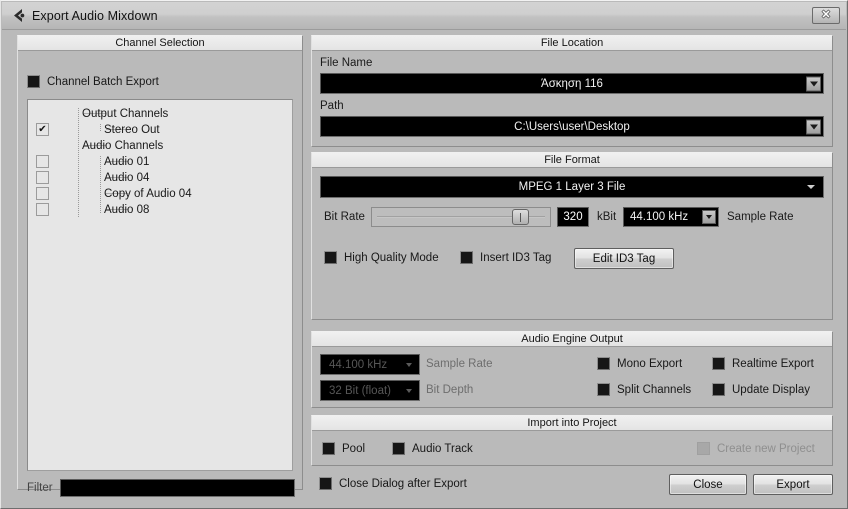 The image size is (848, 509). What do you see at coordinates (93, 81) in the screenshot?
I see `channel-batch-export-row: Channel Batch Export` at bounding box center [93, 81].